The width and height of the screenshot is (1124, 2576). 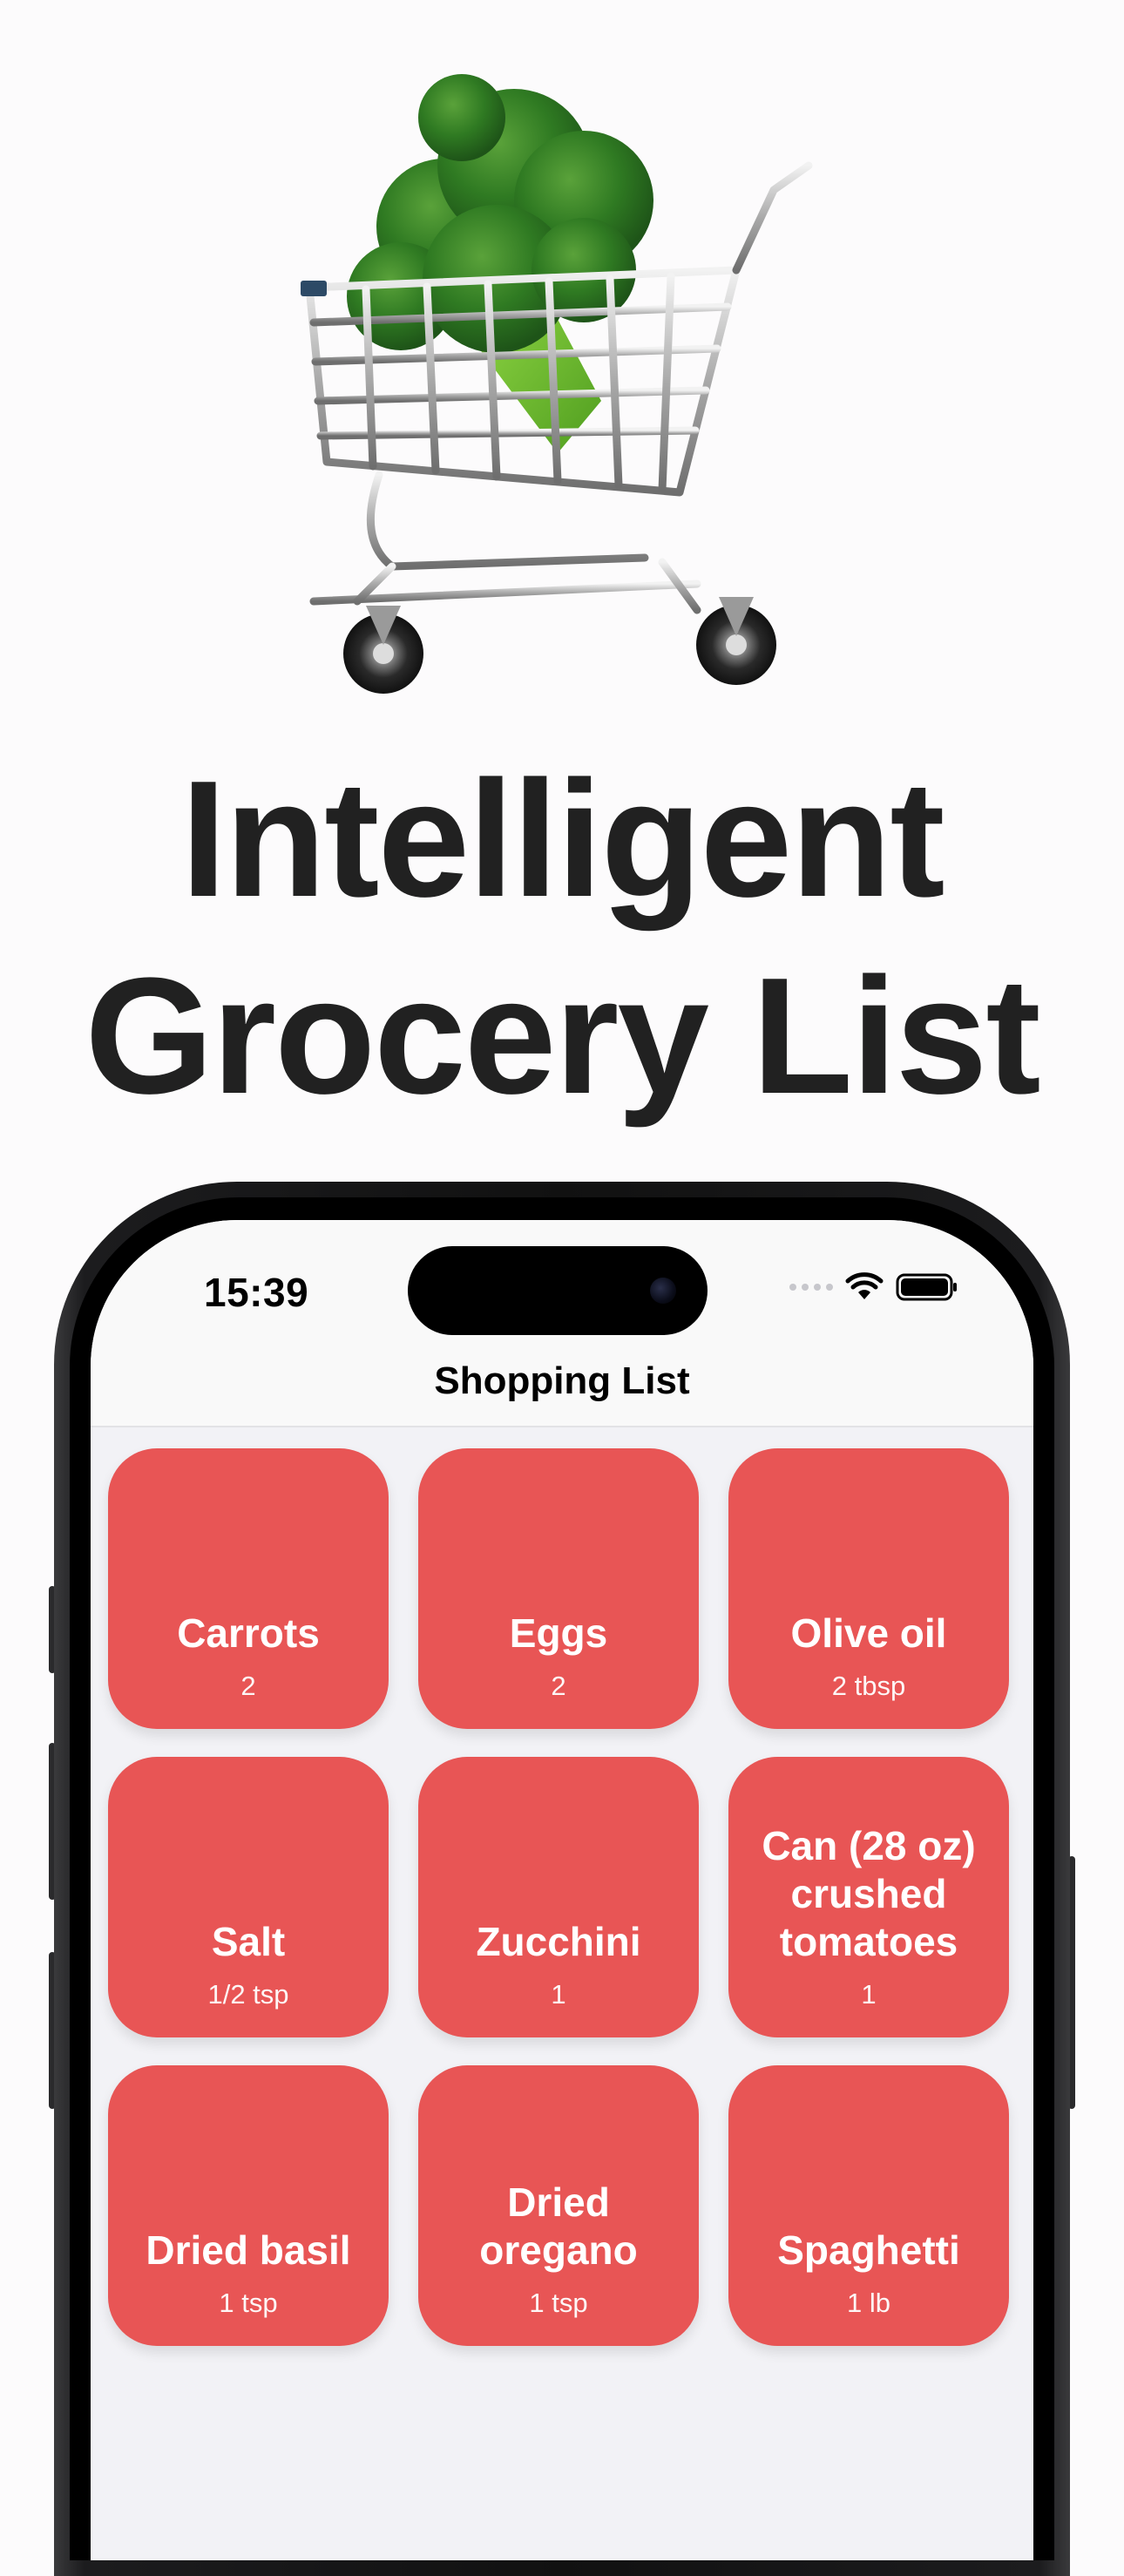 What do you see at coordinates (558, 1589) in the screenshot?
I see `grocery-item-tile: Eggs 2` at bounding box center [558, 1589].